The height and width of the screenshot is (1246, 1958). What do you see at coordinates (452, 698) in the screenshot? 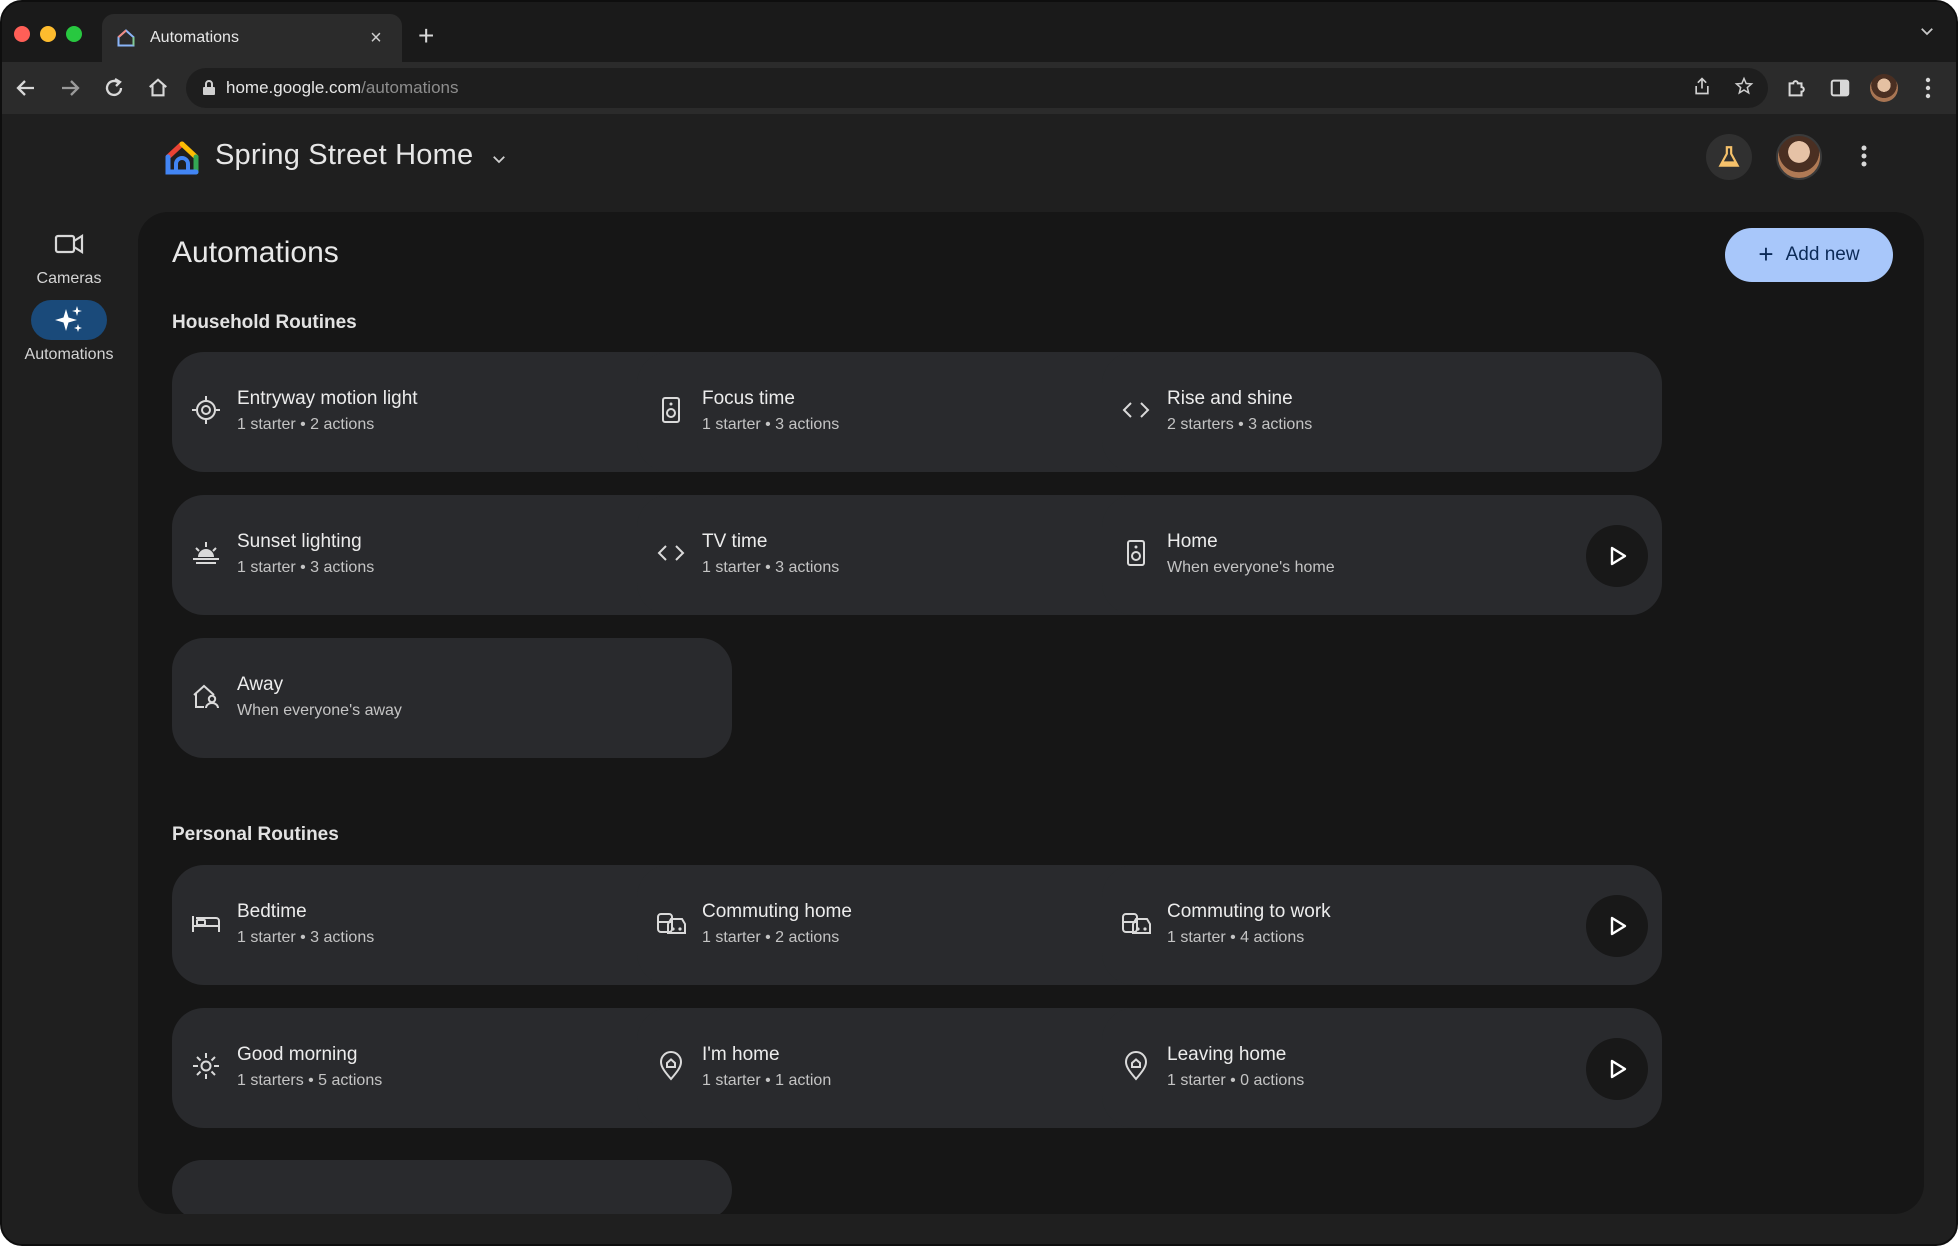
I see `routine-card-away: Away When everyone's away` at bounding box center [452, 698].